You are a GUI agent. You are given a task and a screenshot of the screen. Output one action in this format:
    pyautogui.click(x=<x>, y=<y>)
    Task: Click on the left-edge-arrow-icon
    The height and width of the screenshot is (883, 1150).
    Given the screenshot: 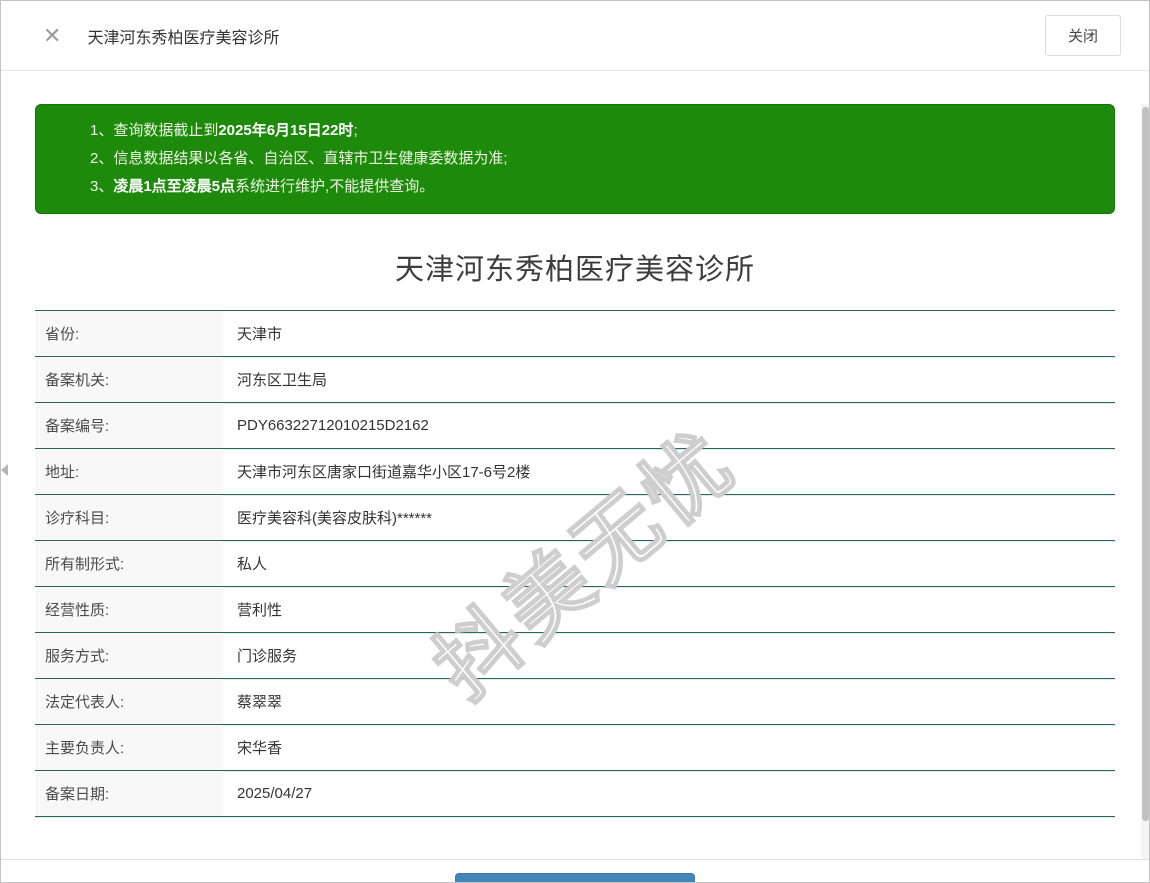 What is the action you would take?
    pyautogui.click(x=4, y=470)
    